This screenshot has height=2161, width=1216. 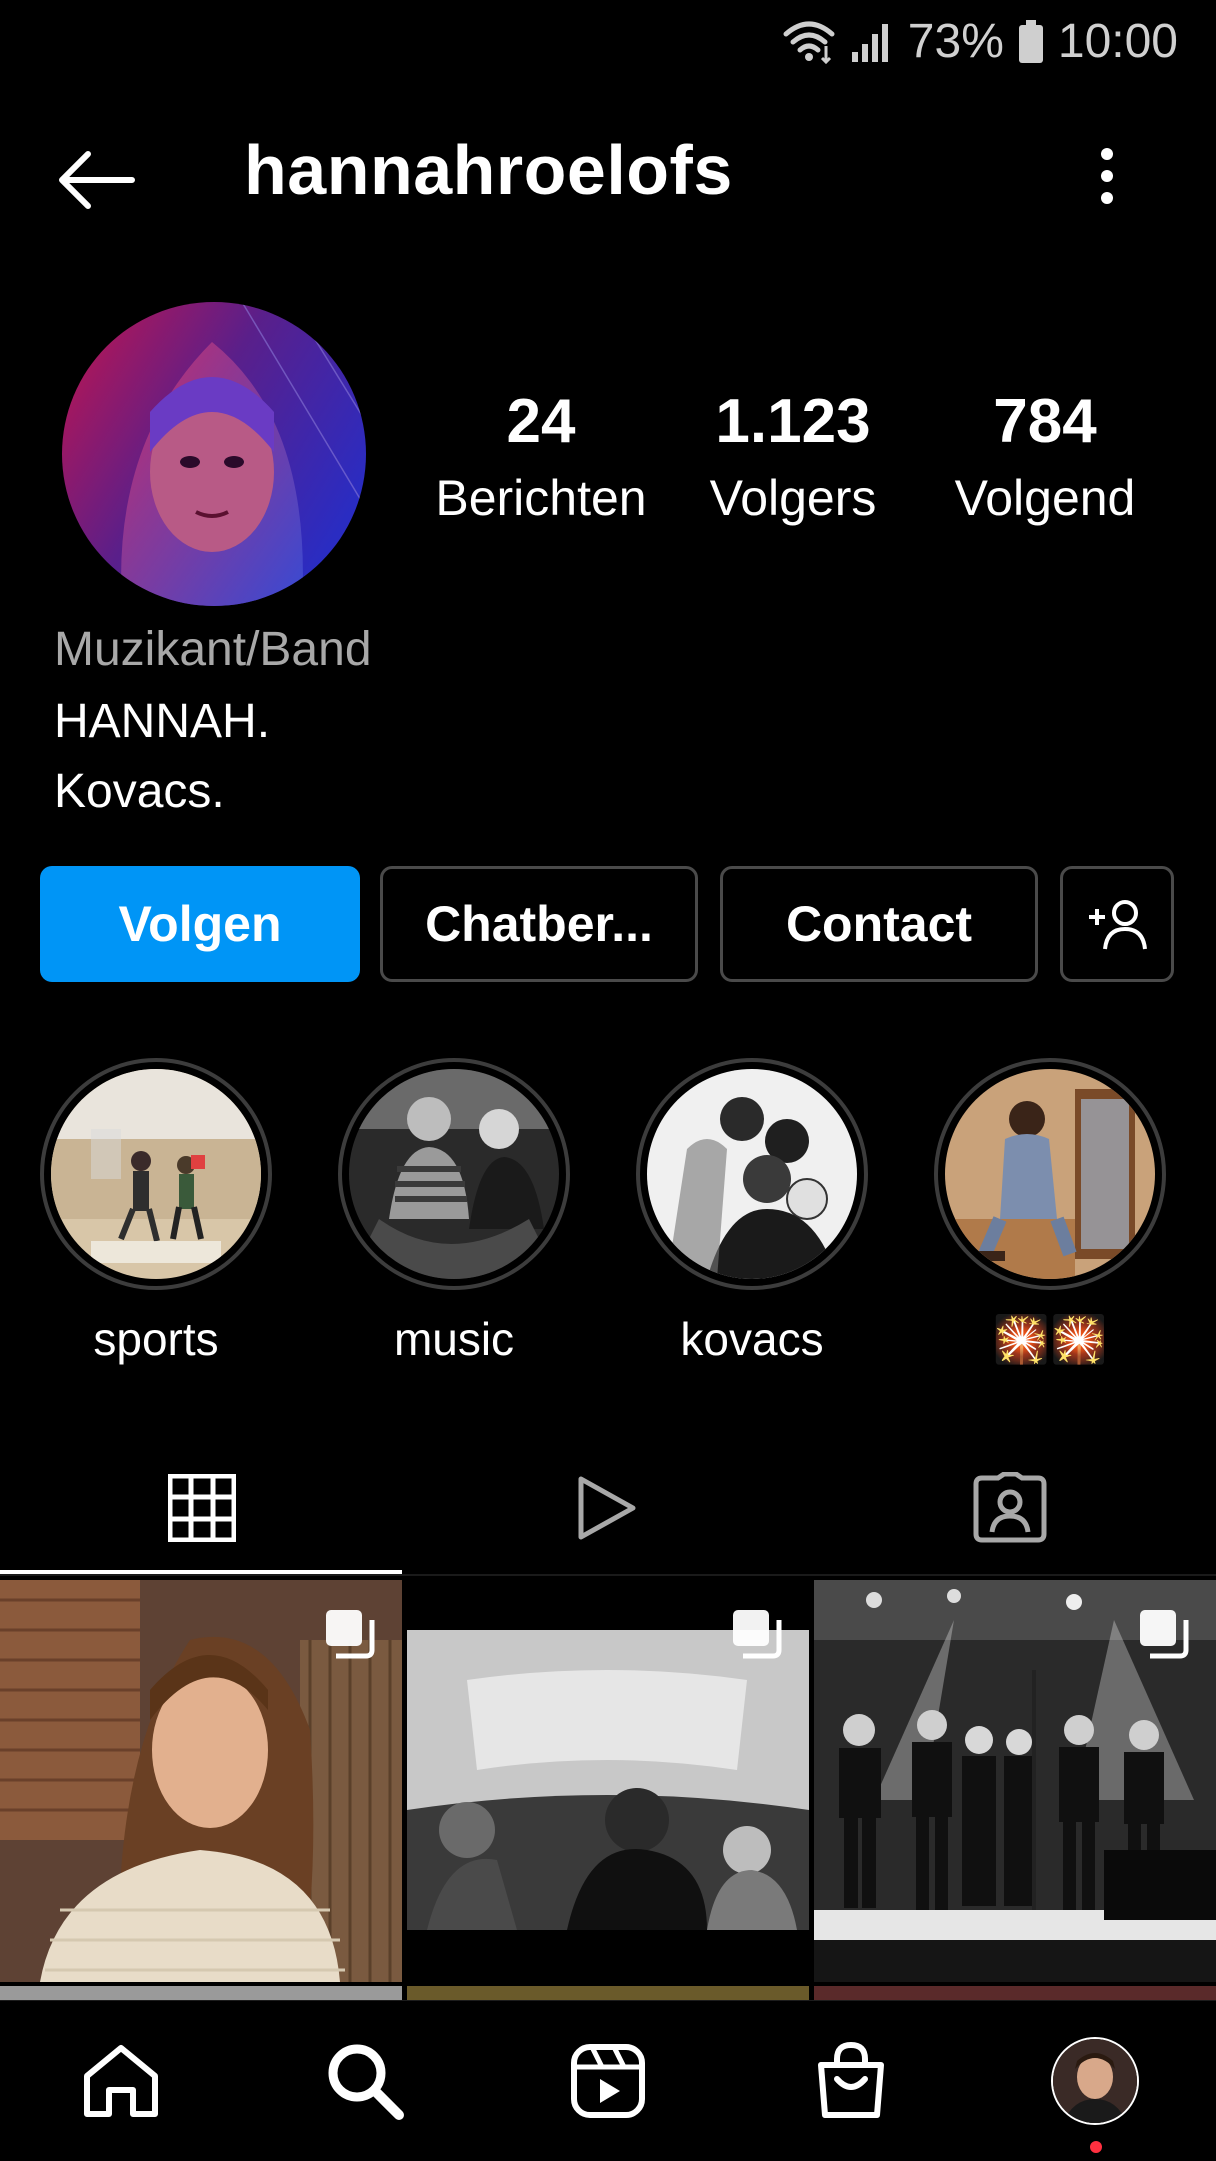 I want to click on nav-reels, so click(x=608, y=2081).